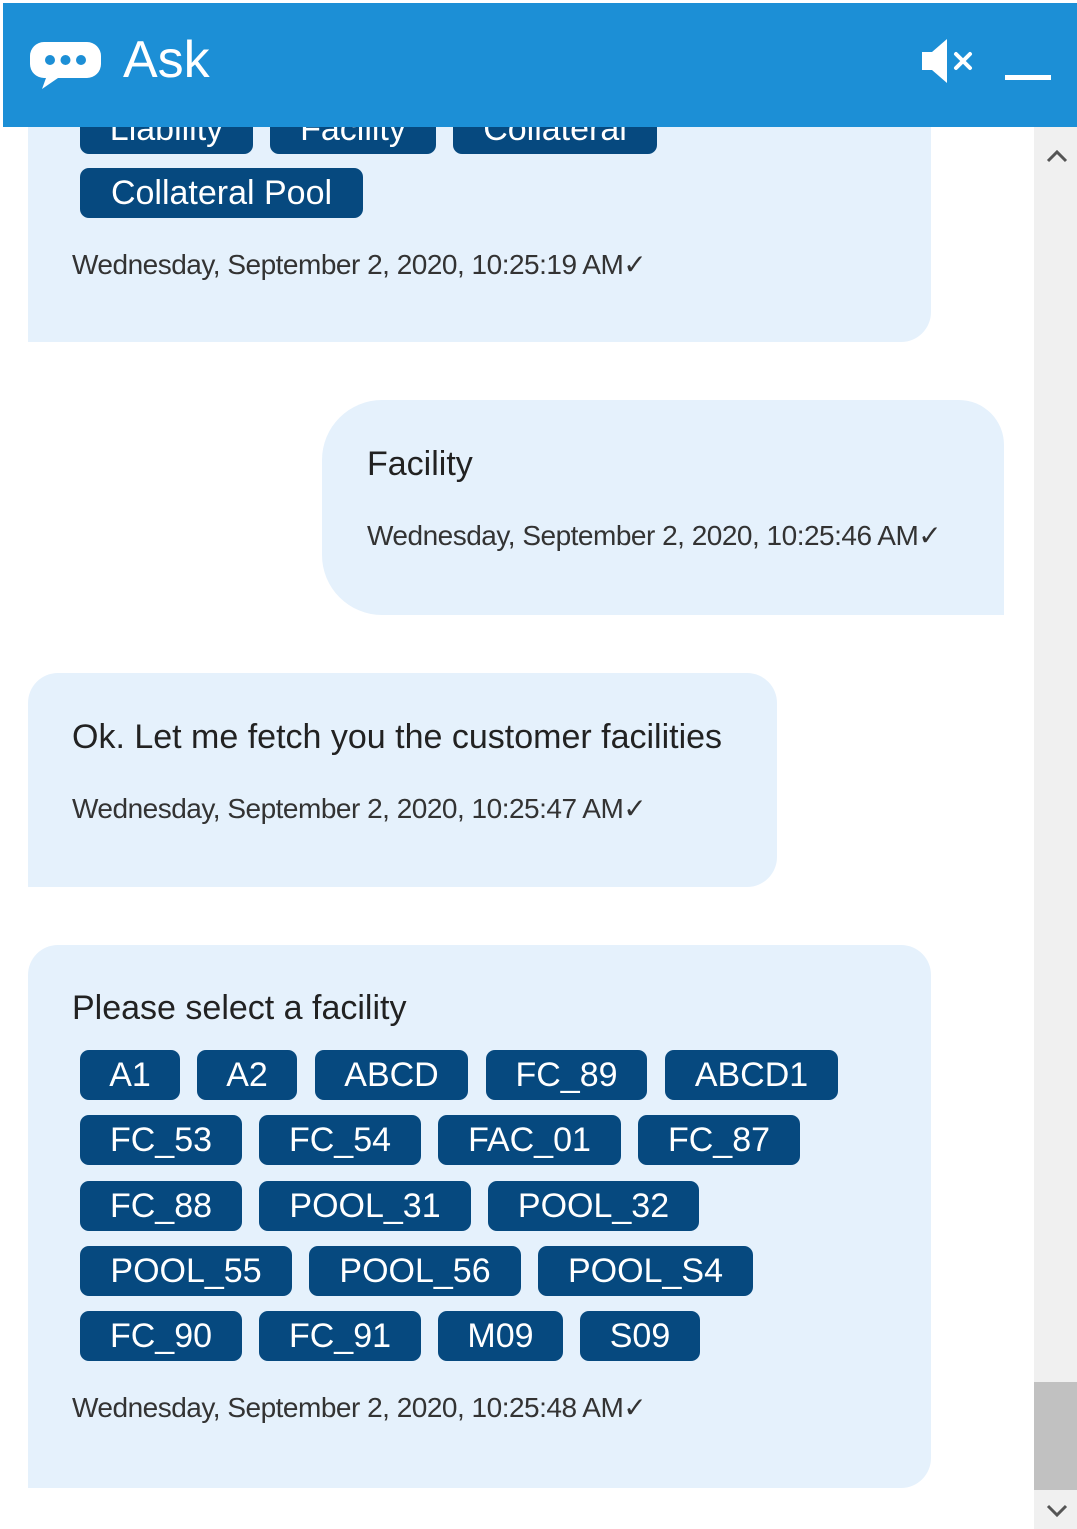 The width and height of the screenshot is (1077, 1529). What do you see at coordinates (1057, 156) in the screenshot?
I see `scroll-up-arrow-icon` at bounding box center [1057, 156].